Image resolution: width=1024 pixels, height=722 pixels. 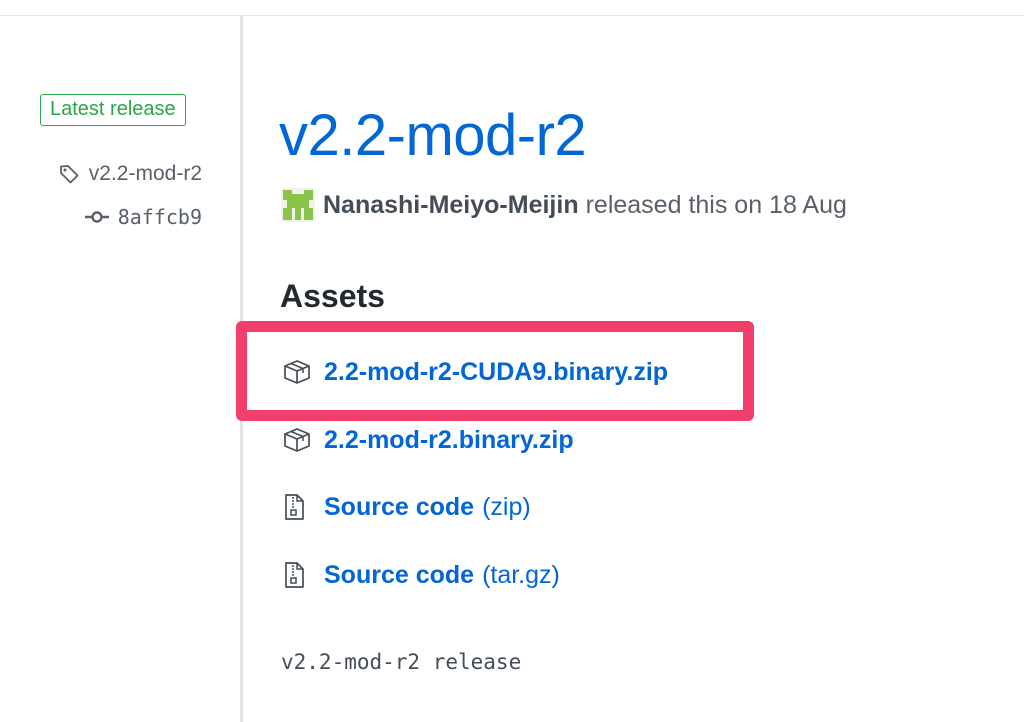 I want to click on tag-name: v2.2-mod-r2, so click(x=145, y=173).